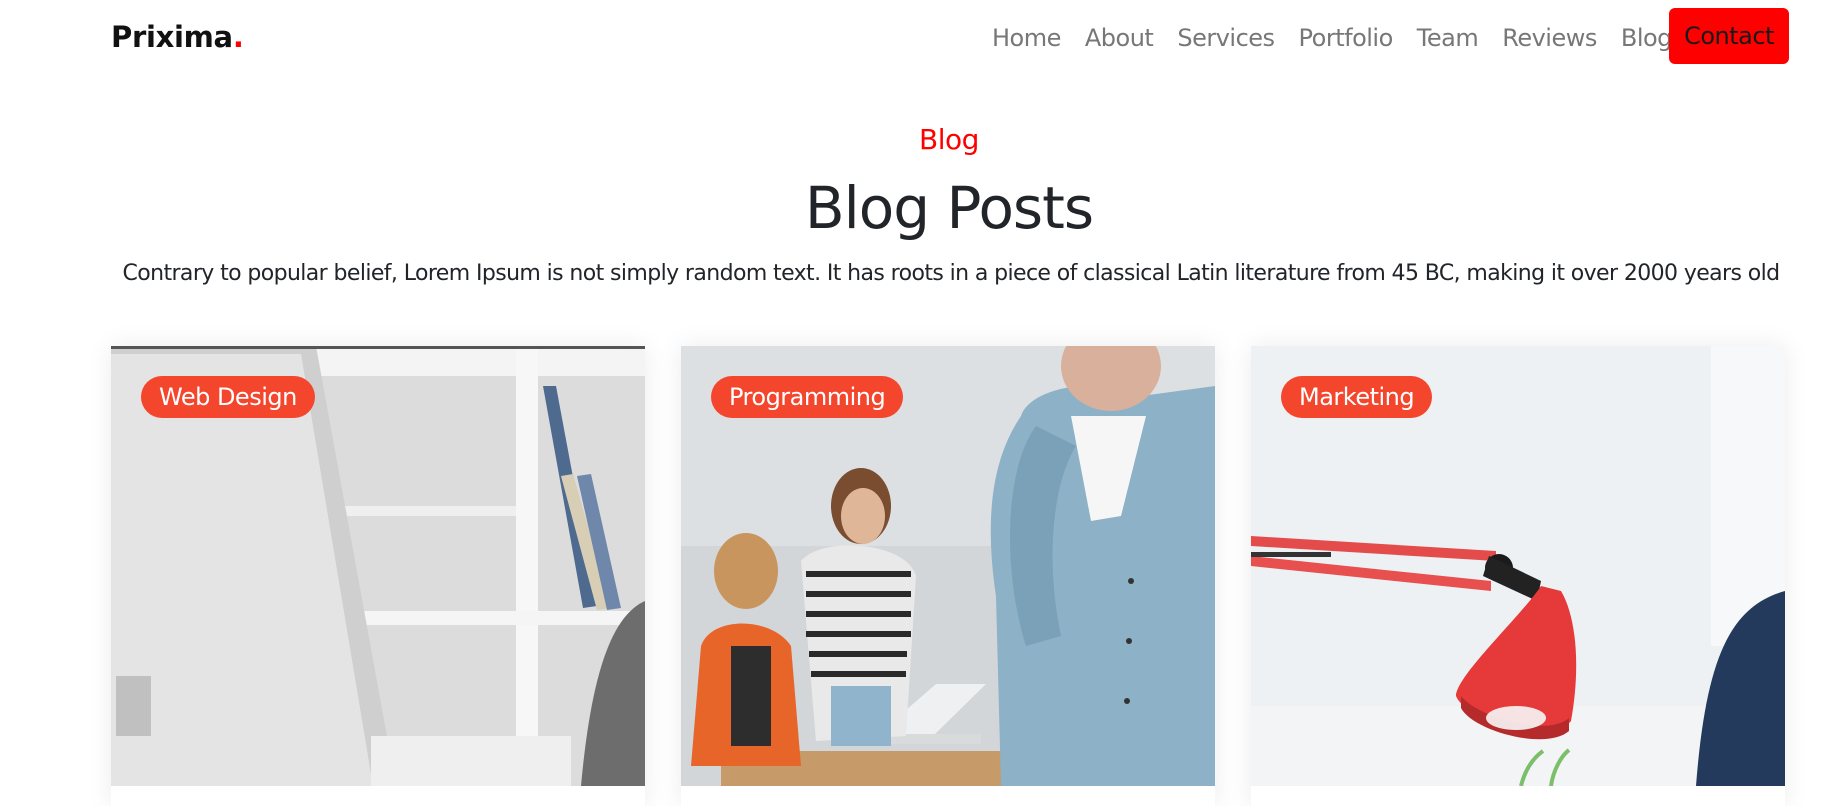 This screenshot has height=806, width=1841. Describe the element at coordinates (807, 397) in the screenshot. I see `category-badge: Programming` at that location.